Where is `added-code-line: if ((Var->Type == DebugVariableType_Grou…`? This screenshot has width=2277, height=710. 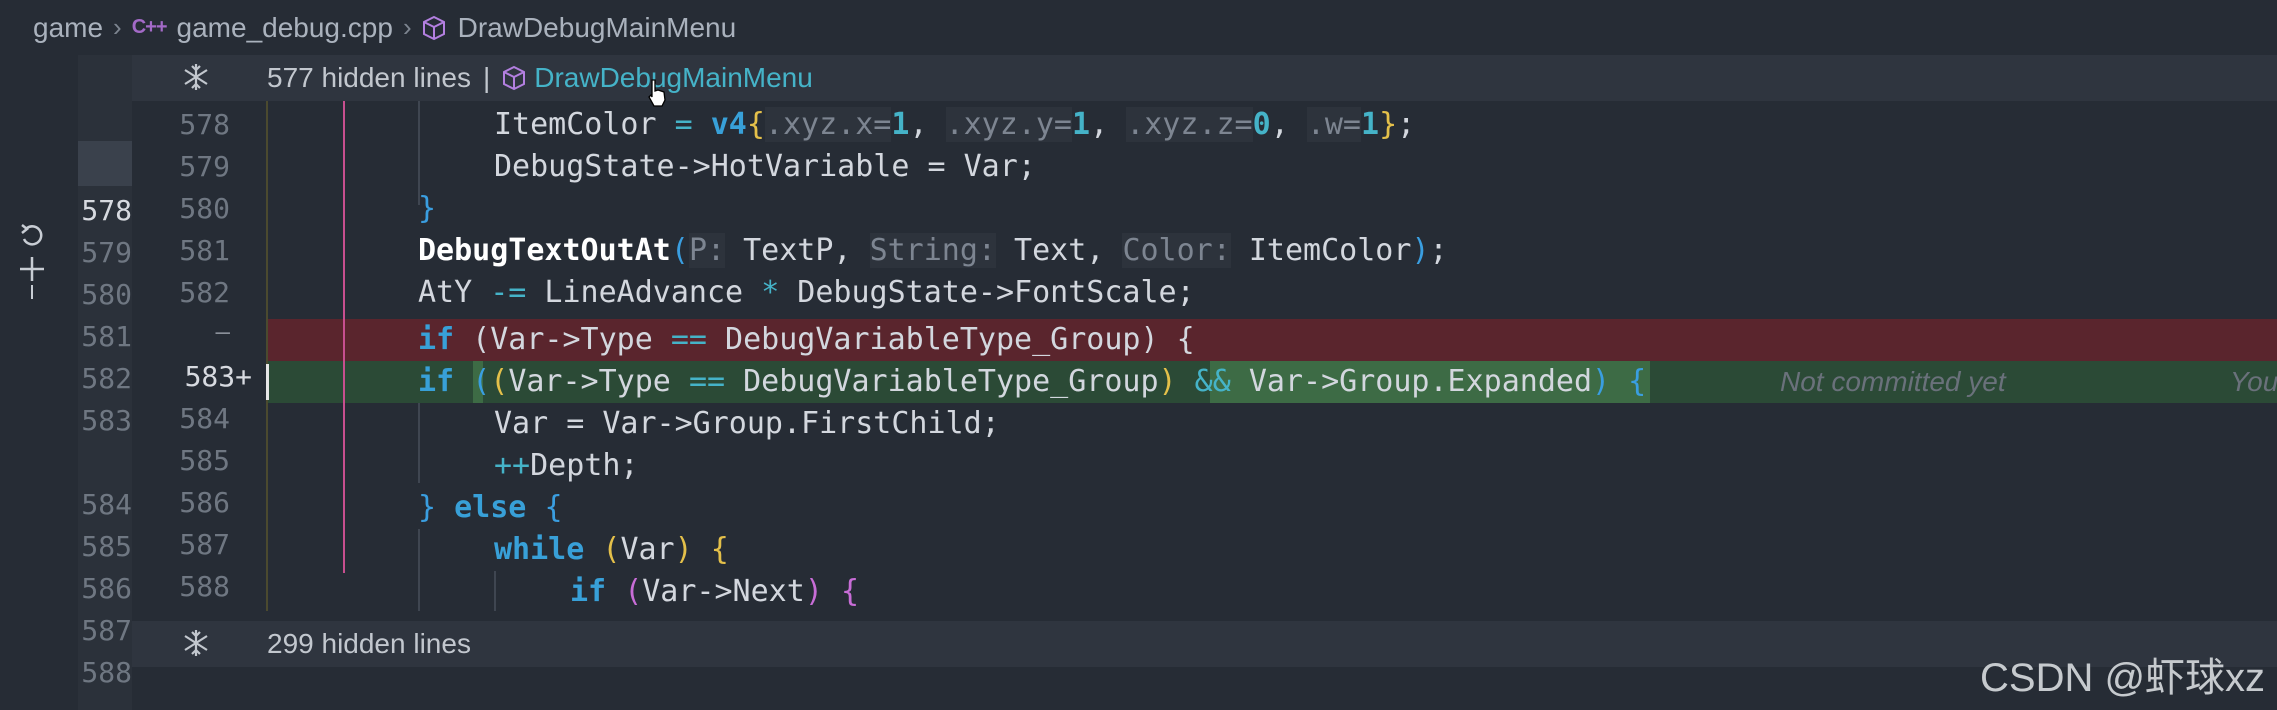 added-code-line: if ((Var->Type == DebugVariableType_Grou… is located at coordinates (1032, 381).